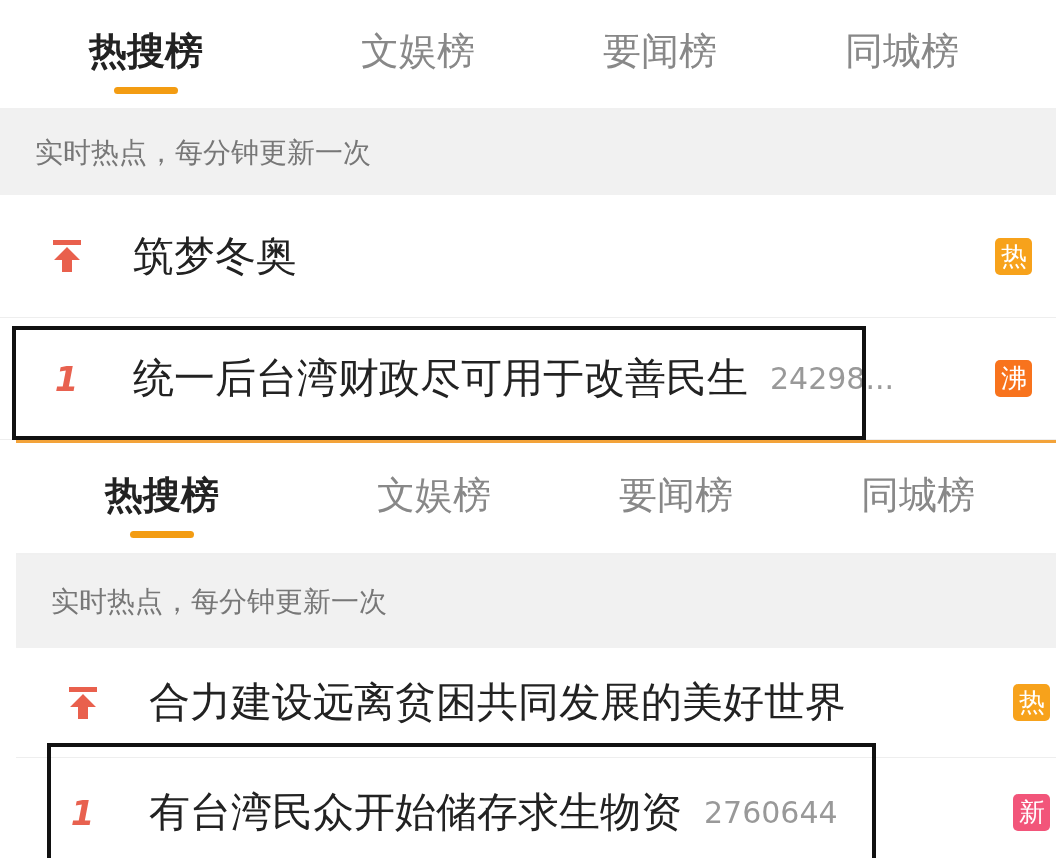 The height and width of the screenshot is (858, 1056). What do you see at coordinates (1031, 812) in the screenshot?
I see `status-badge: 新` at bounding box center [1031, 812].